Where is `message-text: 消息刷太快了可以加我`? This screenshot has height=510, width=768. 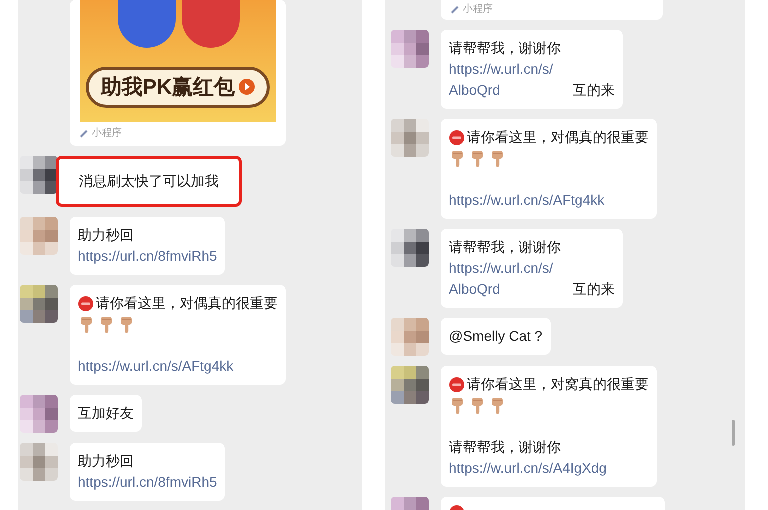 message-text: 消息刷太快了可以加我 is located at coordinates (149, 181).